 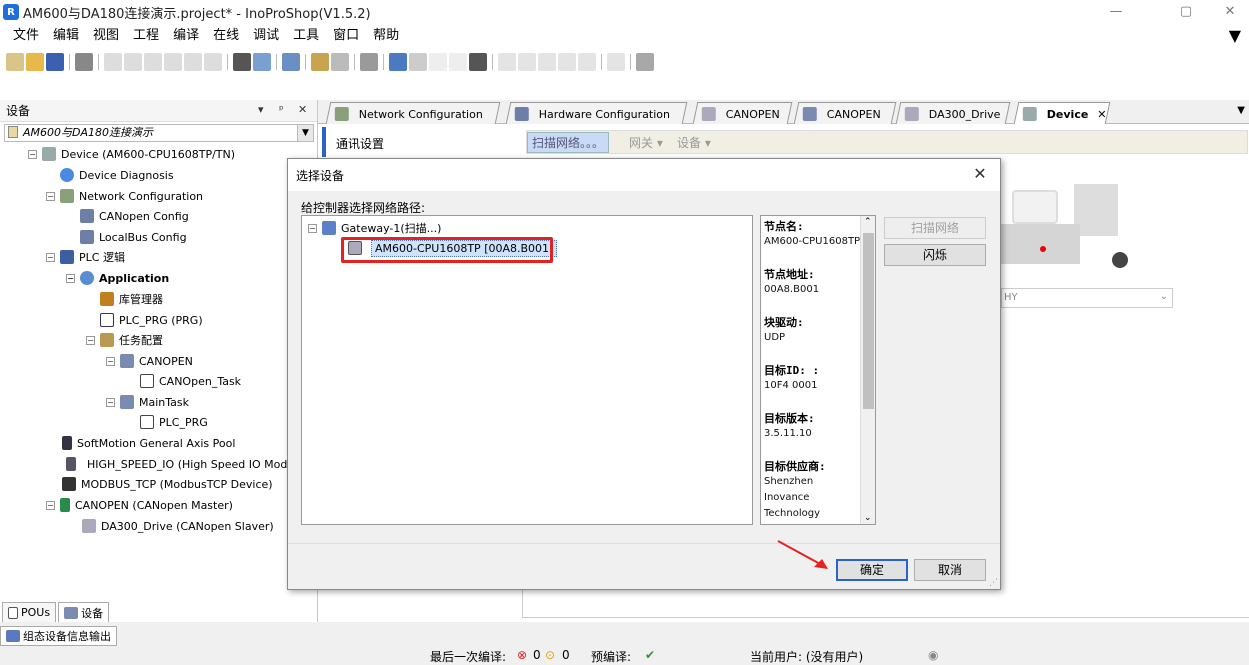 What do you see at coordinates (84, 62) in the screenshot?
I see `print-icon` at bounding box center [84, 62].